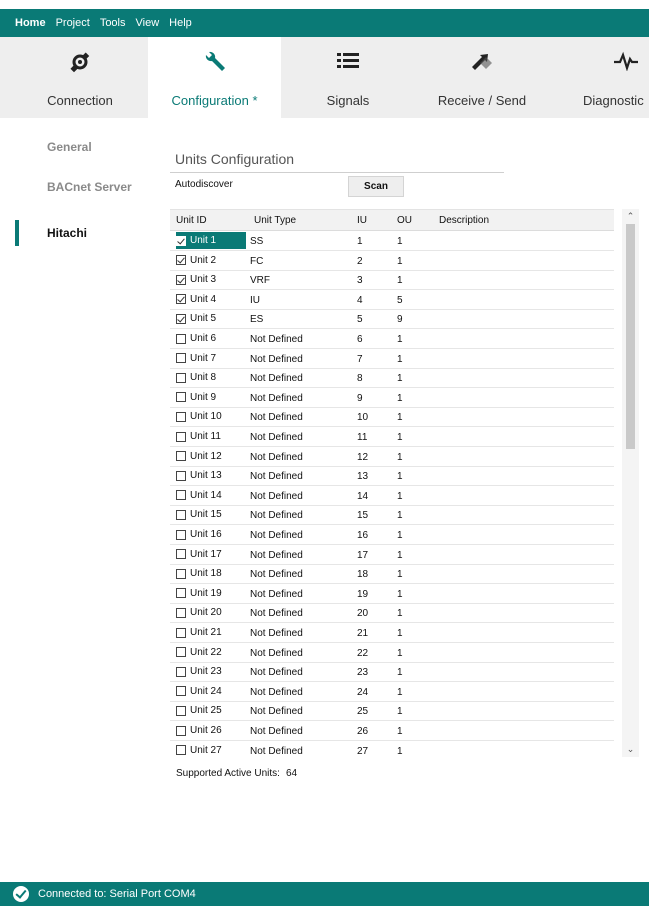 The width and height of the screenshot is (649, 906). I want to click on unit-iu: 4, so click(360, 300).